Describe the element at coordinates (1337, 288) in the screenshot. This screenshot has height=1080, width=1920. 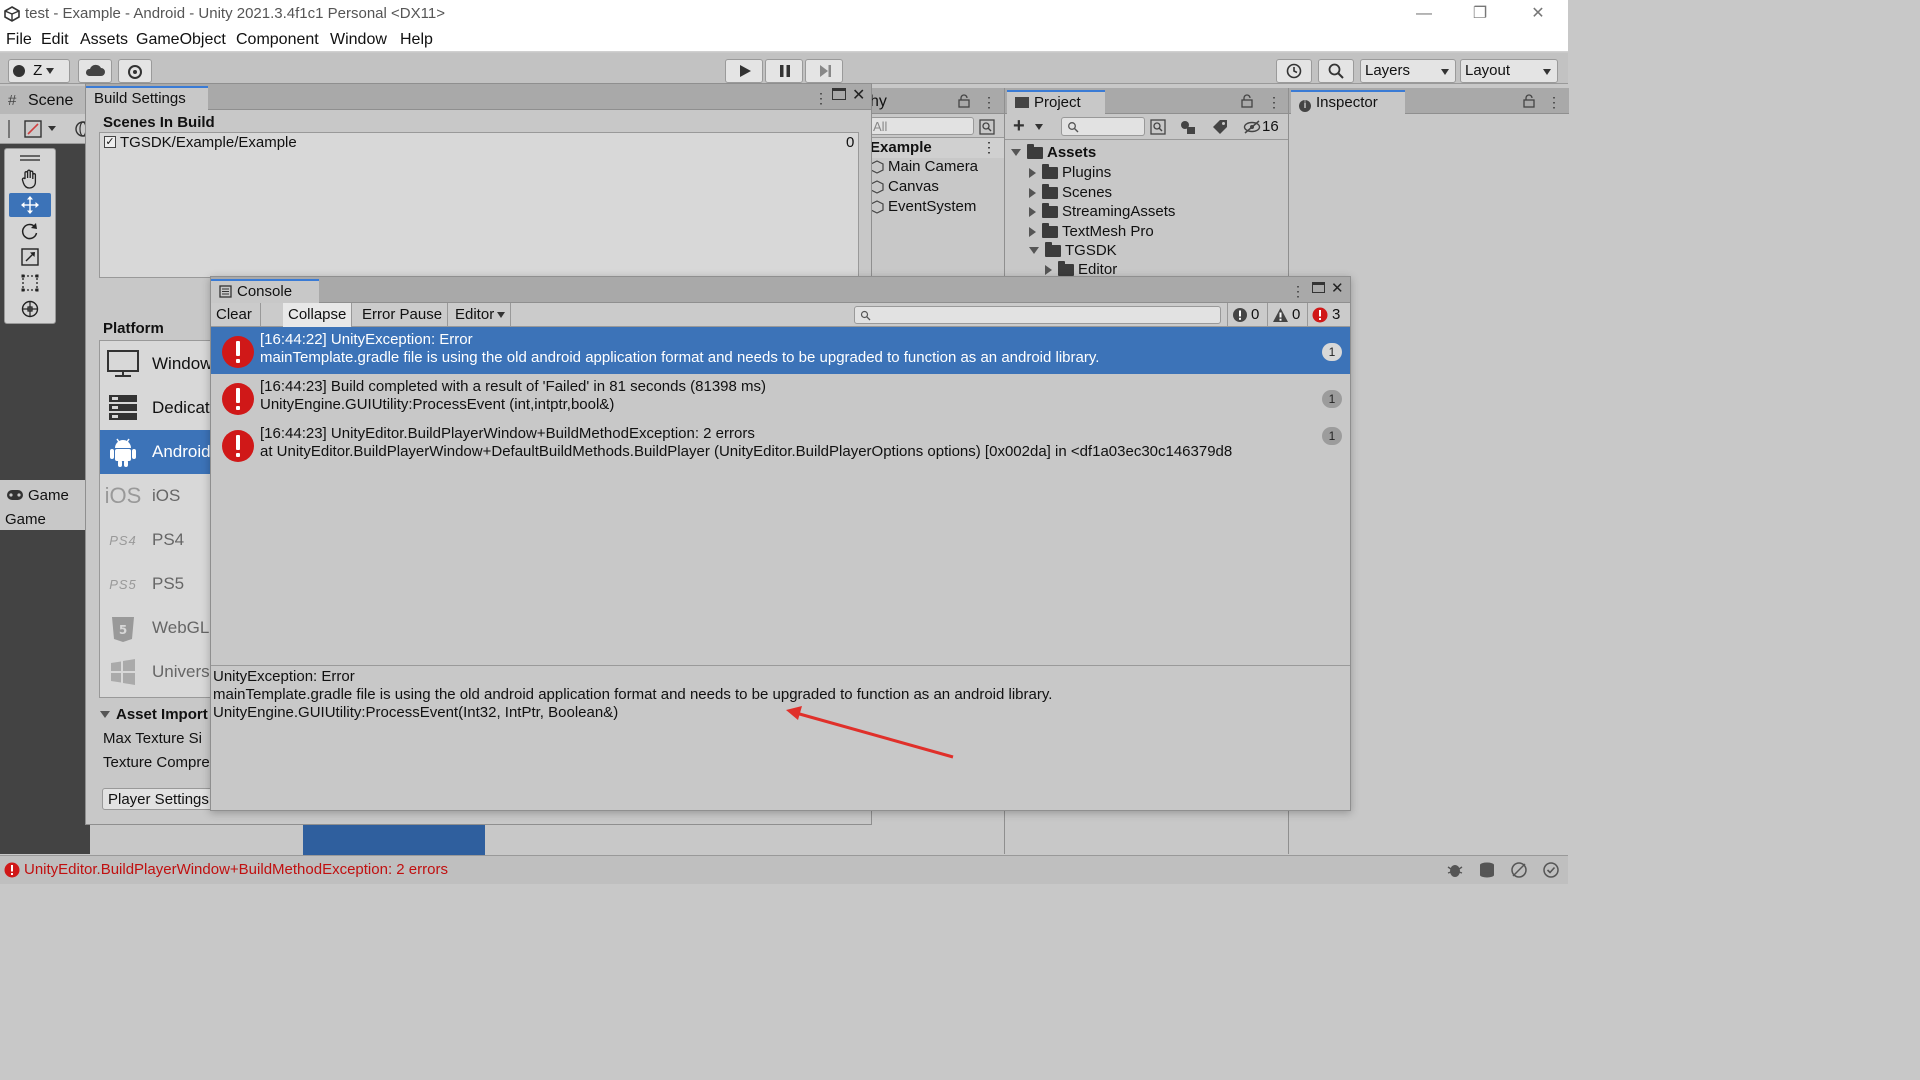
I see `console-close-icon: ✕` at that location.